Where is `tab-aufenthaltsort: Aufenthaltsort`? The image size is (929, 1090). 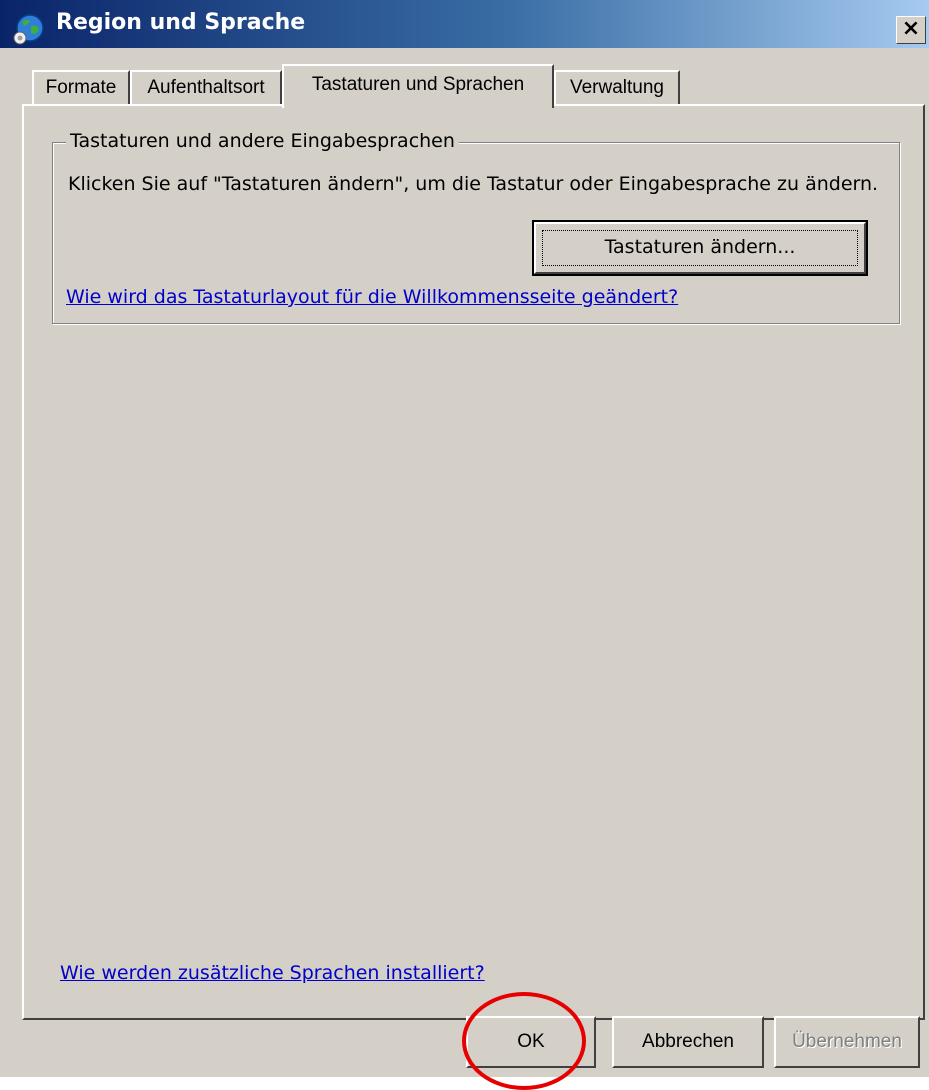 tab-aufenthaltsort: Aufenthaltsort is located at coordinates (206, 87).